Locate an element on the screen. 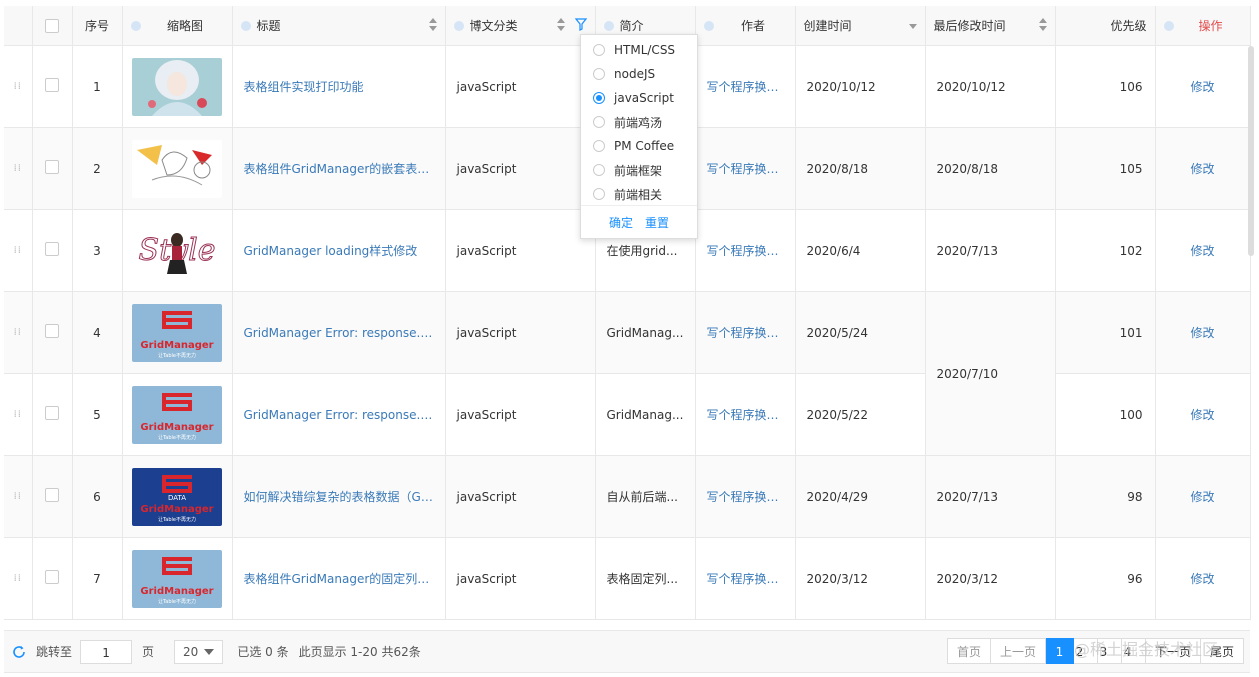 This screenshot has height=677, width=1259. modified-time: 2020/10/12 is located at coordinates (971, 86).